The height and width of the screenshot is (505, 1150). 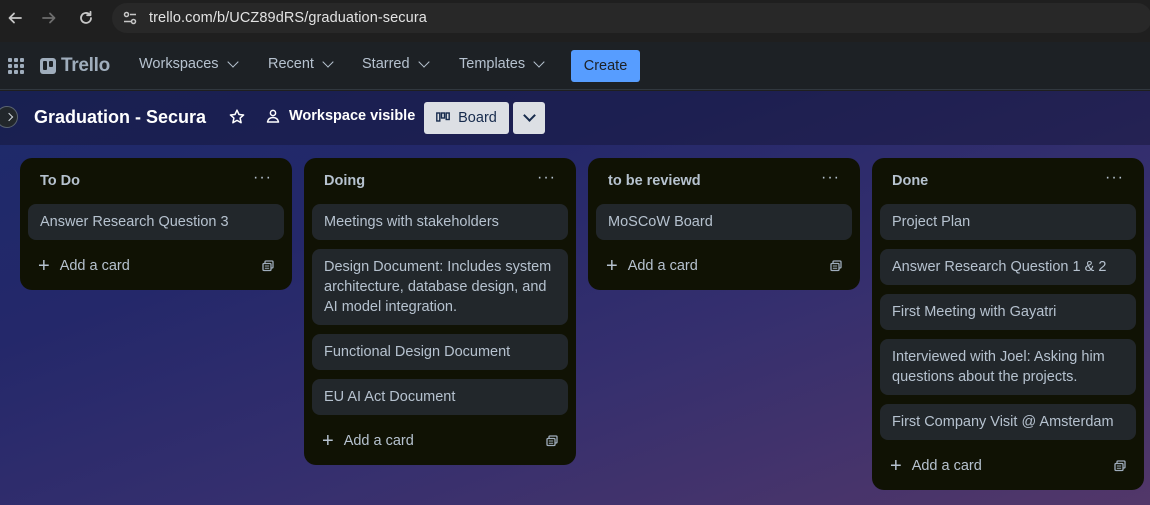 I want to click on card: First Company Visit @ Amsterdam, so click(x=1008, y=422).